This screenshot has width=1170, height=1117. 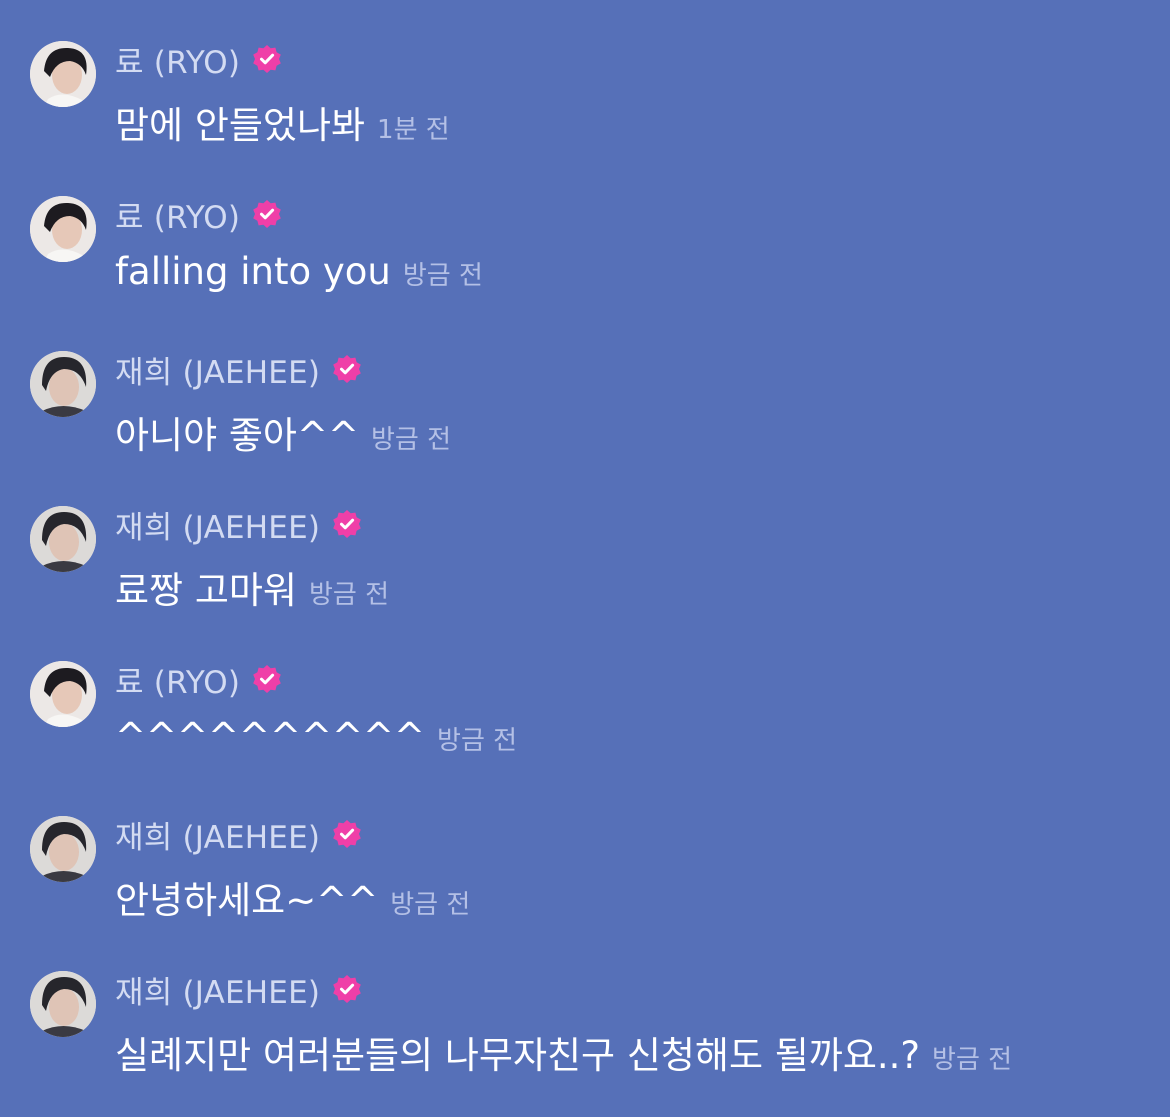 What do you see at coordinates (206, 590) in the screenshot?
I see `message-text: 료짱 고마워` at bounding box center [206, 590].